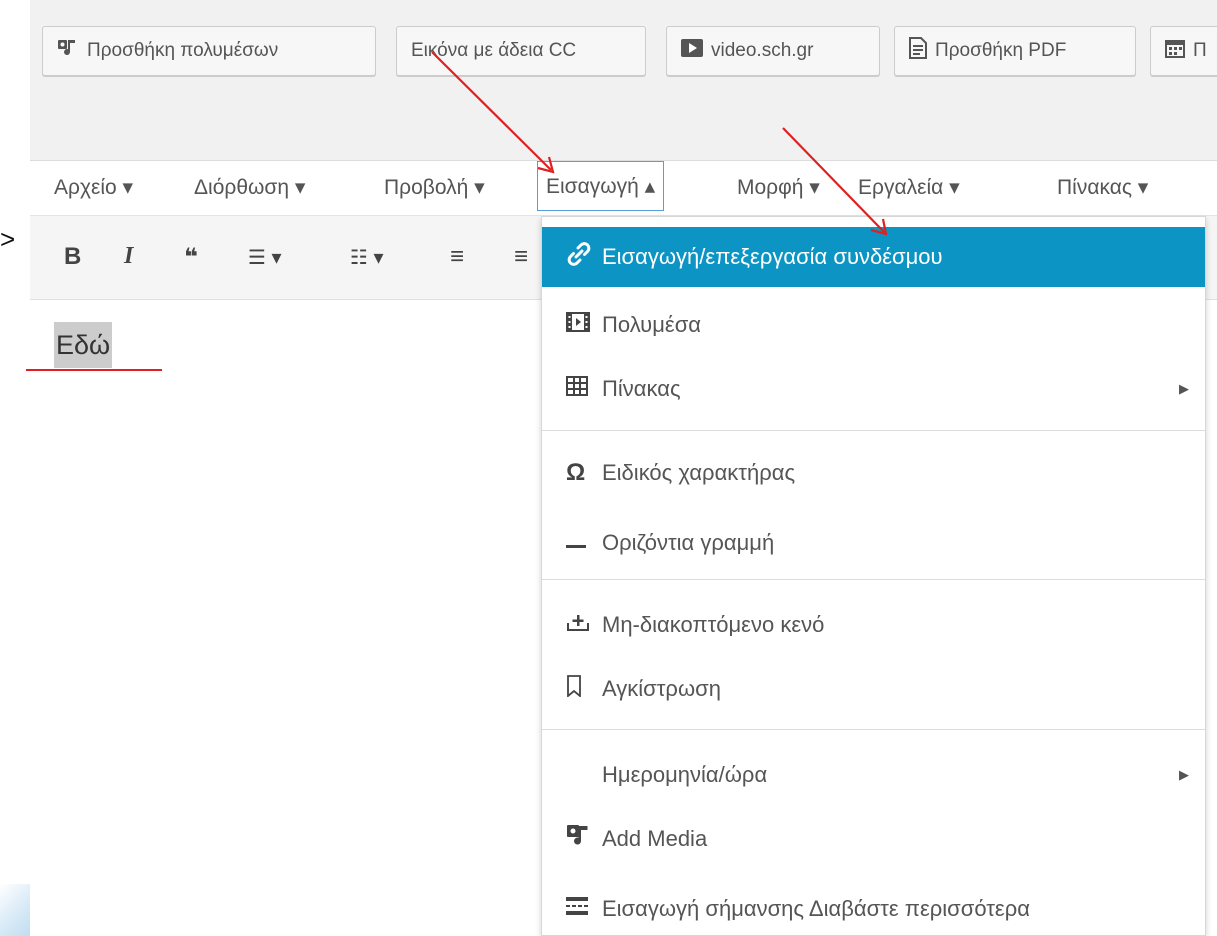  I want to click on video-sch-button: video.sch.gr, so click(773, 51).